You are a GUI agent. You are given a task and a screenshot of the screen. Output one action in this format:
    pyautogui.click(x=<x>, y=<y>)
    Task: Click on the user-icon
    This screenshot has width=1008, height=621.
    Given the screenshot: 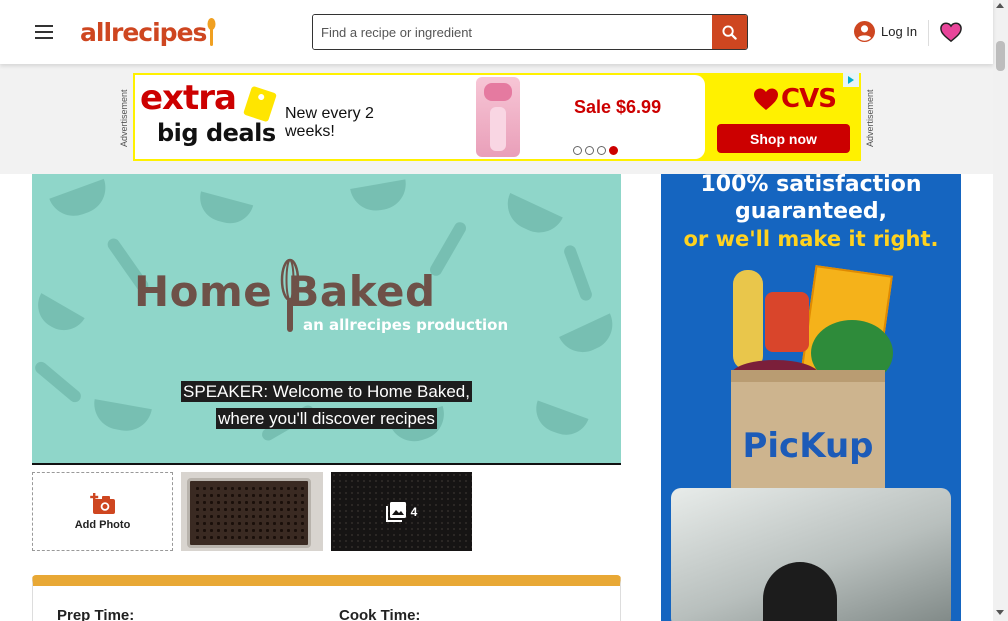 What is the action you would take?
    pyautogui.click(x=864, y=31)
    